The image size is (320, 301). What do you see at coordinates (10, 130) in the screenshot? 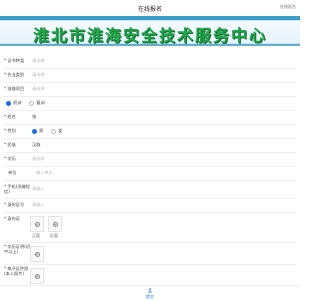
I see `gender-label: * 性别` at bounding box center [10, 130].